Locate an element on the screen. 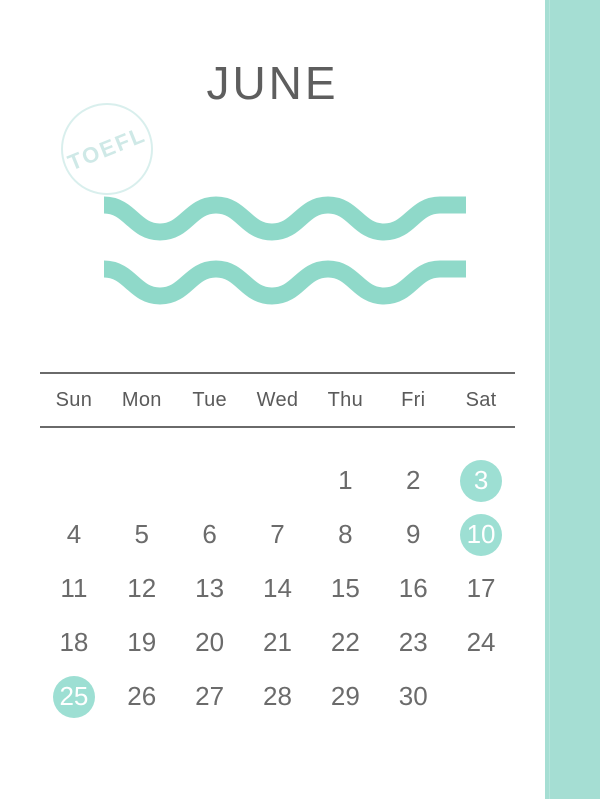  date-number: 7 is located at coordinates (277, 534).